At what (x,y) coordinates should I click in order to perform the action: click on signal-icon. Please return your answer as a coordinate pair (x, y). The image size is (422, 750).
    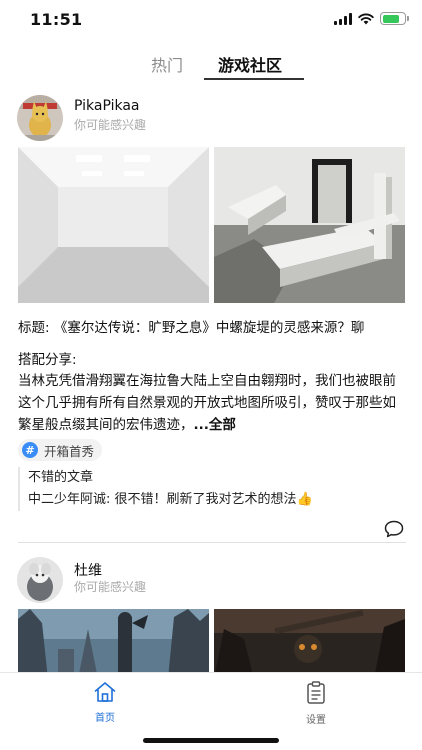
    Looking at the image, I should click on (343, 18).